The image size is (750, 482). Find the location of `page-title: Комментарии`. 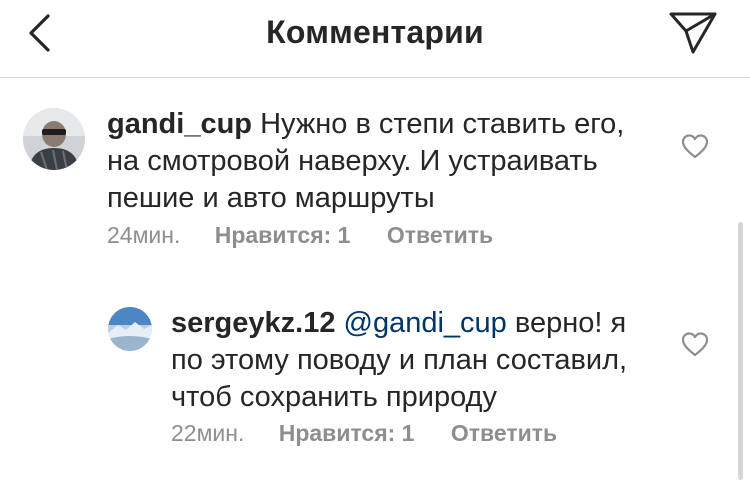

page-title: Комментарии is located at coordinates (375, 32).